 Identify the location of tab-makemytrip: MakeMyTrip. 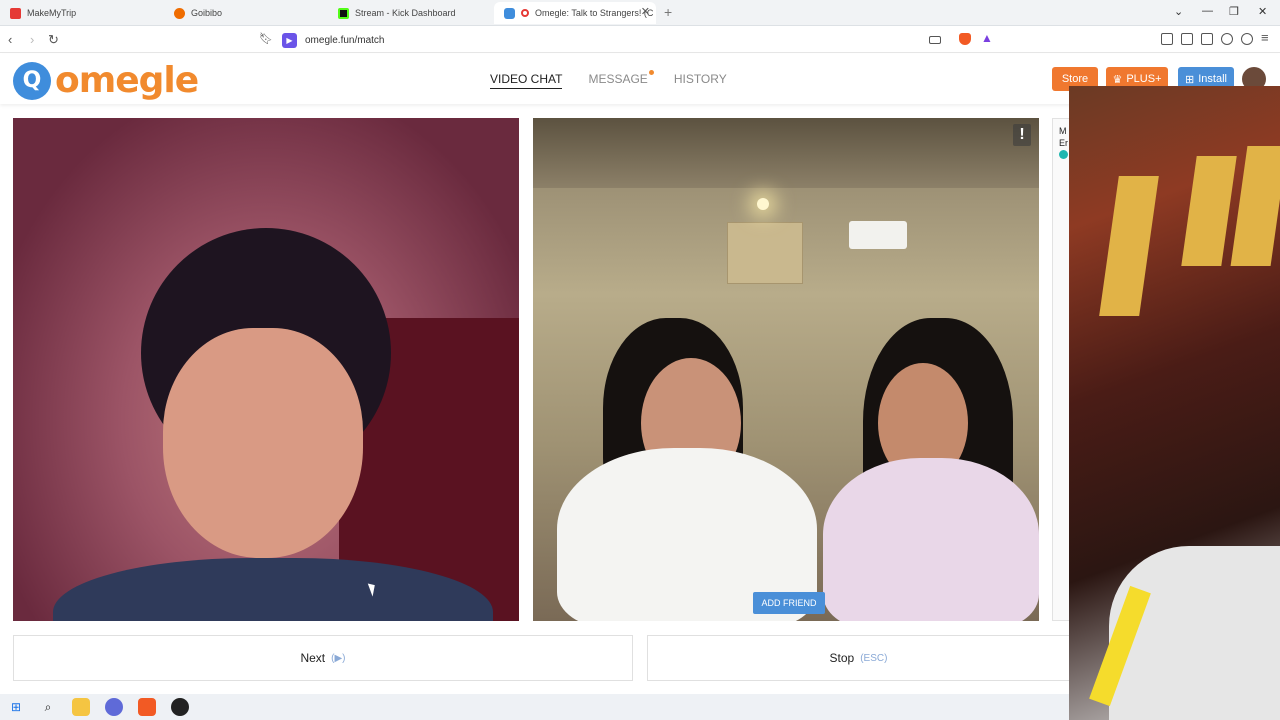
(81, 13).